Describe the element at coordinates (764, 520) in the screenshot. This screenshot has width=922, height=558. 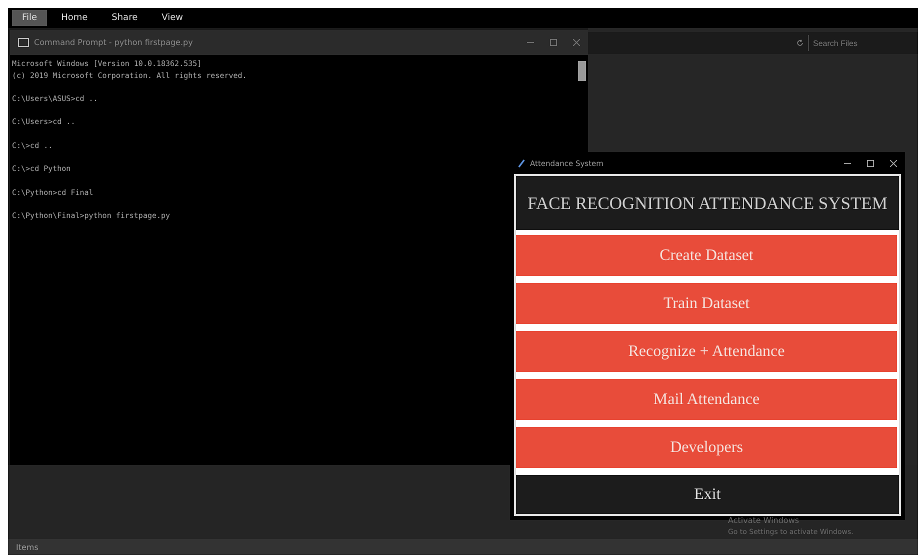
I see `activation-title: Activate Windows` at that location.